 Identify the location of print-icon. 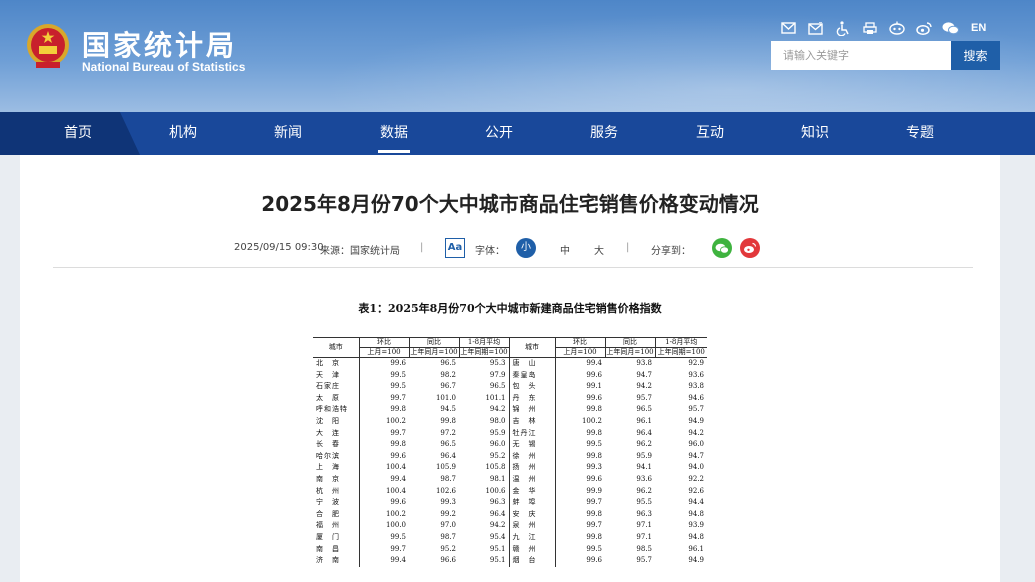
(869, 28).